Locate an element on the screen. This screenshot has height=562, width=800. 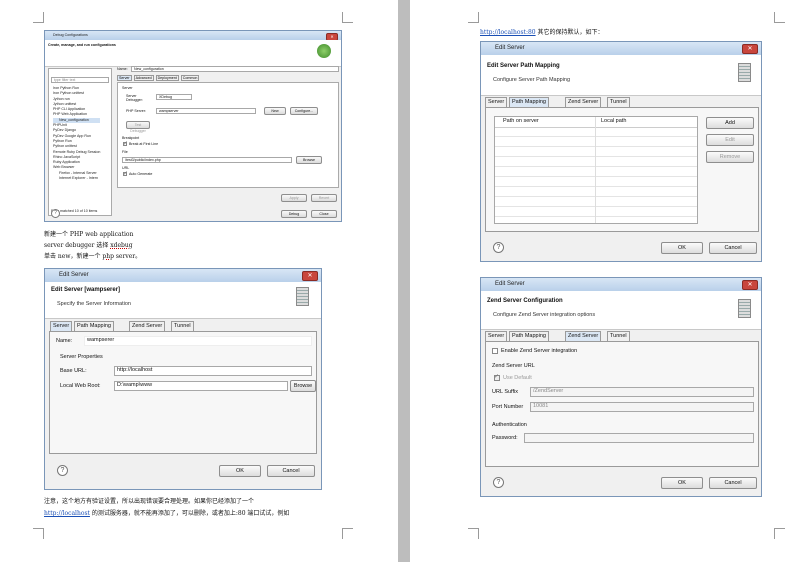
name-input: New_configuration is located at coordinates (235, 69).